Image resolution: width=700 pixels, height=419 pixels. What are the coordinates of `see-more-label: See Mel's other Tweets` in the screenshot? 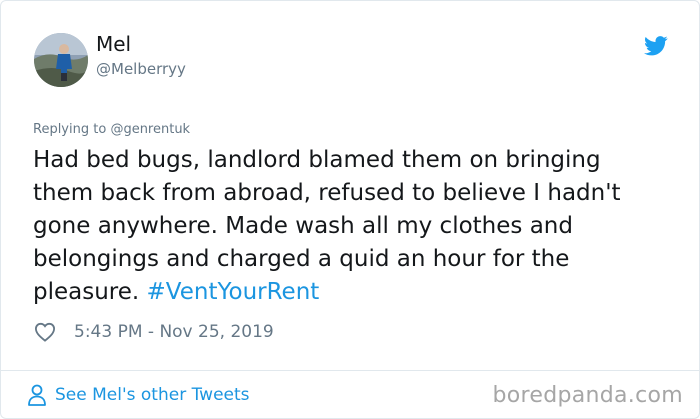 It's located at (152, 395).